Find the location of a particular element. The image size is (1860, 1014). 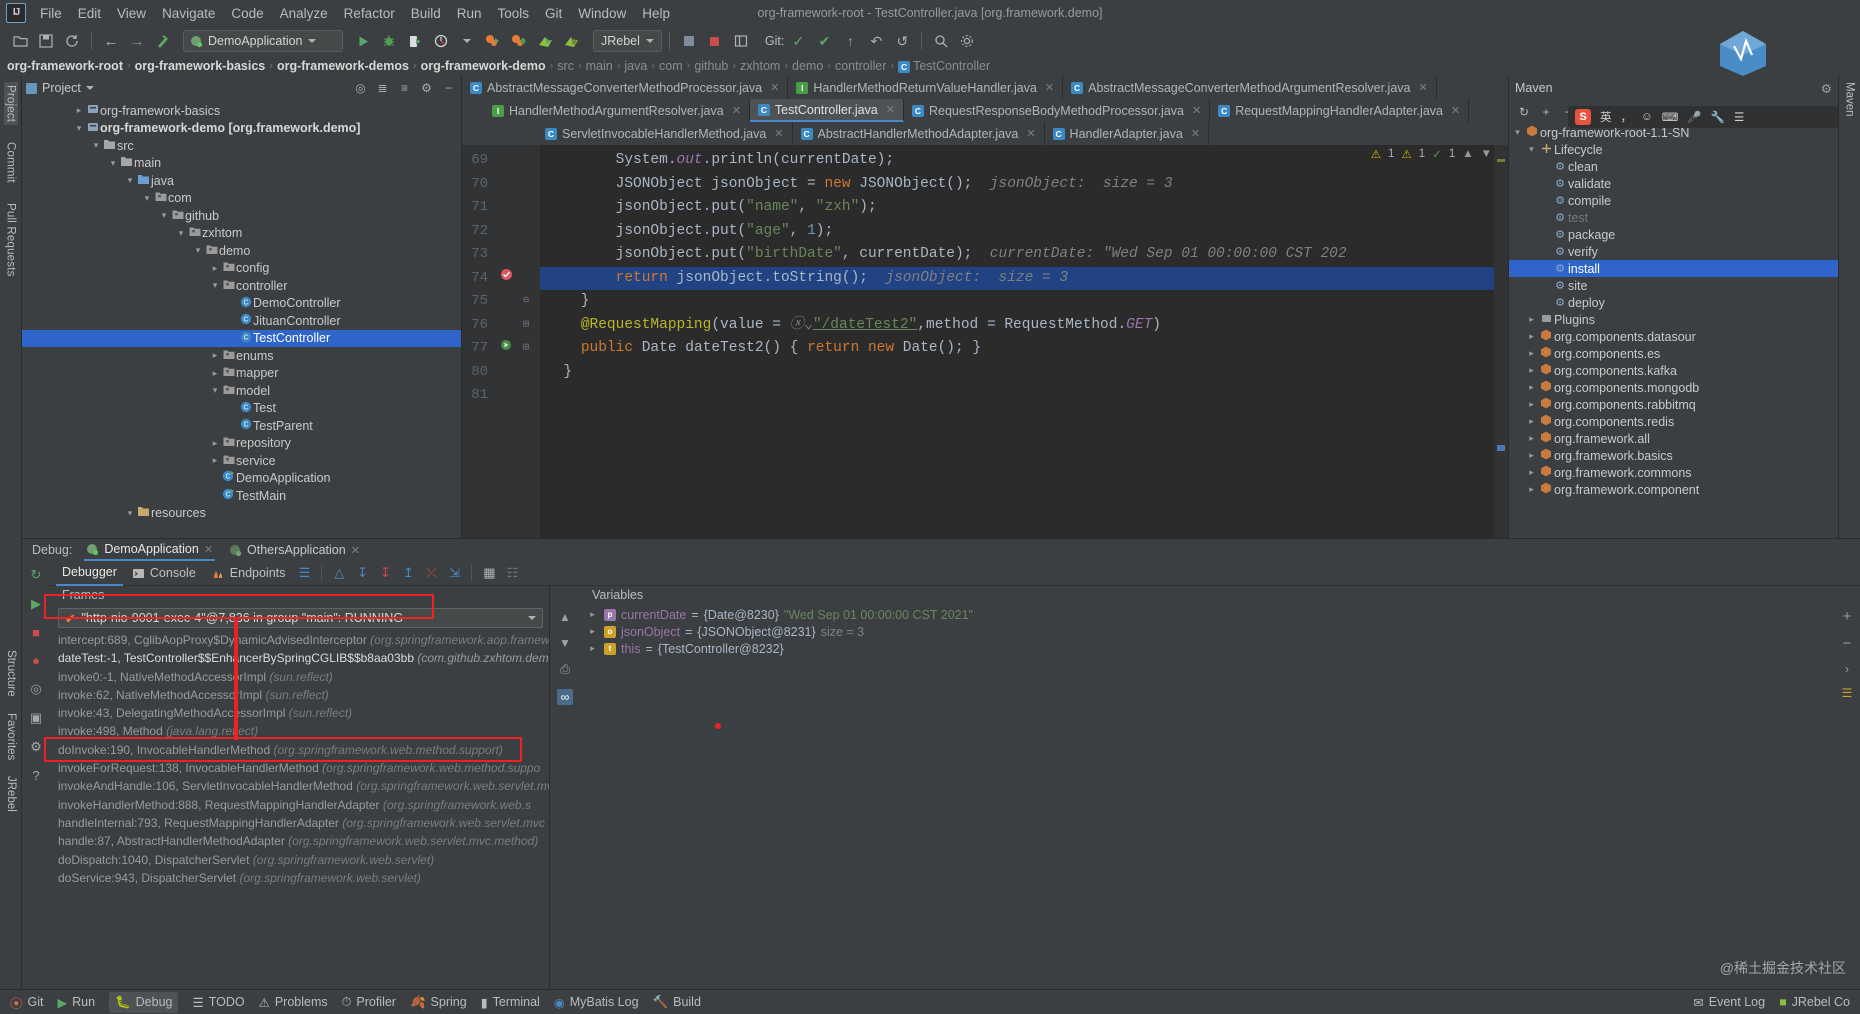

collapse-all-icon: ≡ is located at coordinates (404, 88).